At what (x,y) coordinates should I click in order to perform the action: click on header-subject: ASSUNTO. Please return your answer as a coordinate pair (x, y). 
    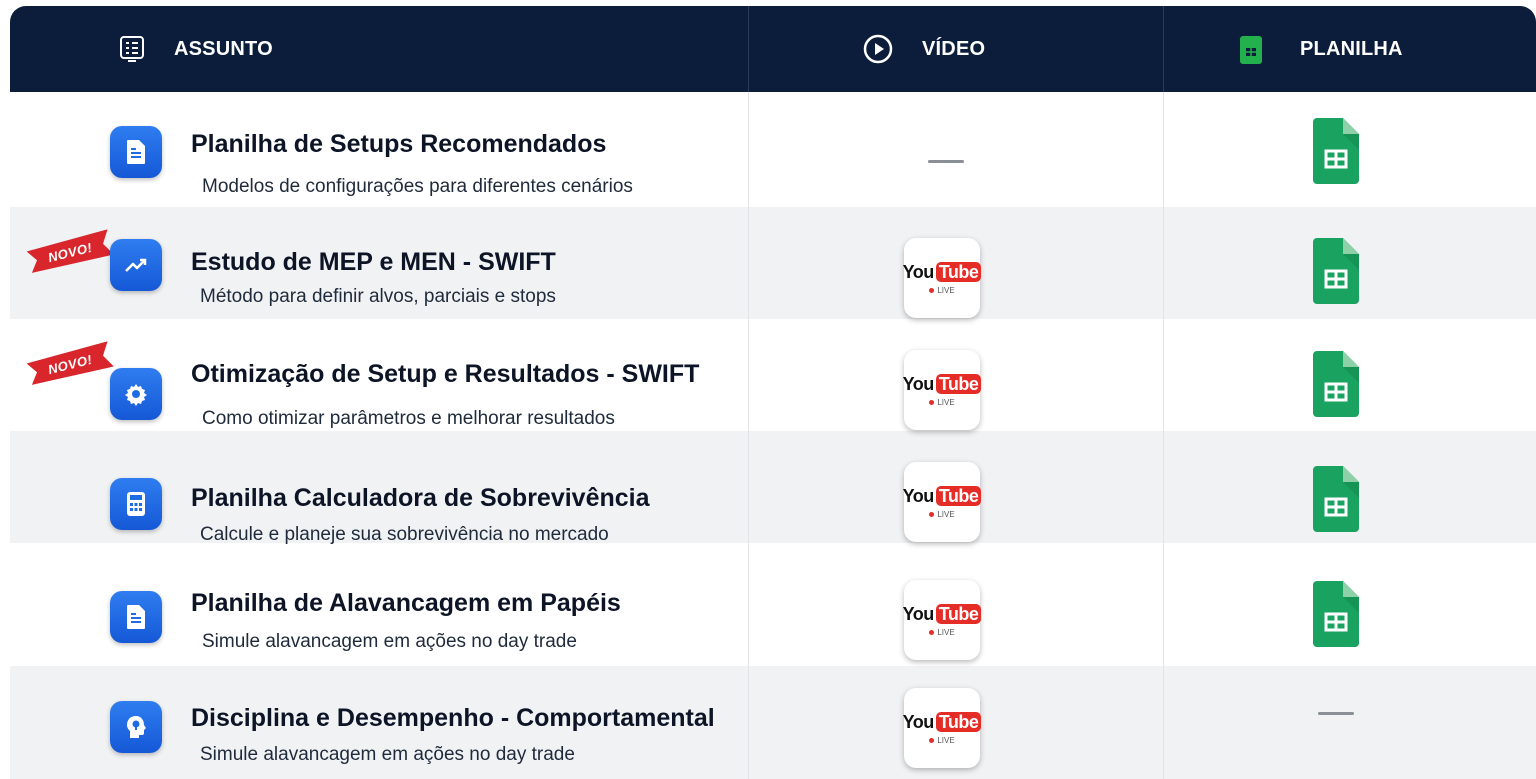
    Looking at the image, I should click on (195, 49).